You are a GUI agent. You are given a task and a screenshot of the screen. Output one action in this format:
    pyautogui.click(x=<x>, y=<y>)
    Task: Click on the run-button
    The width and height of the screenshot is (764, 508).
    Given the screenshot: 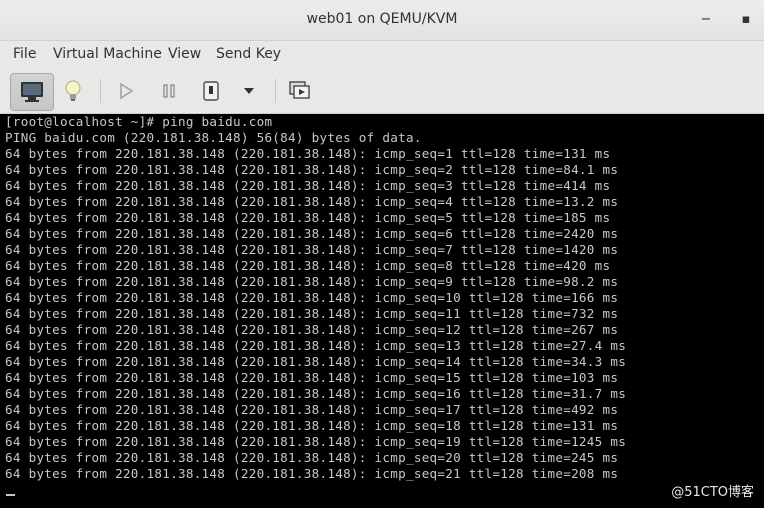 What is the action you would take?
    pyautogui.click(x=126, y=91)
    